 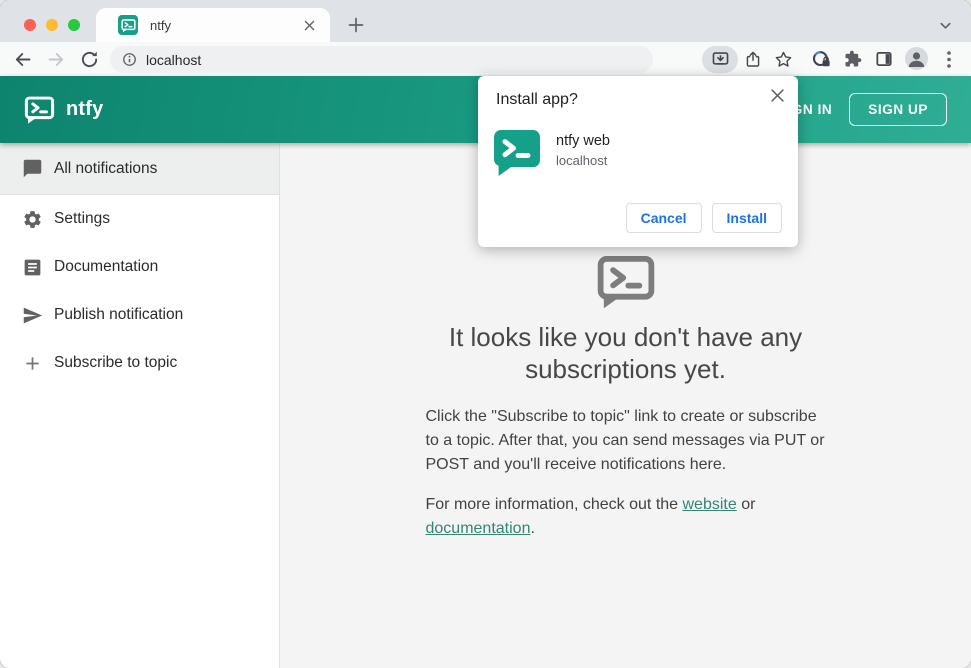 I want to click on traffic-minimize-button, so click(x=52, y=25).